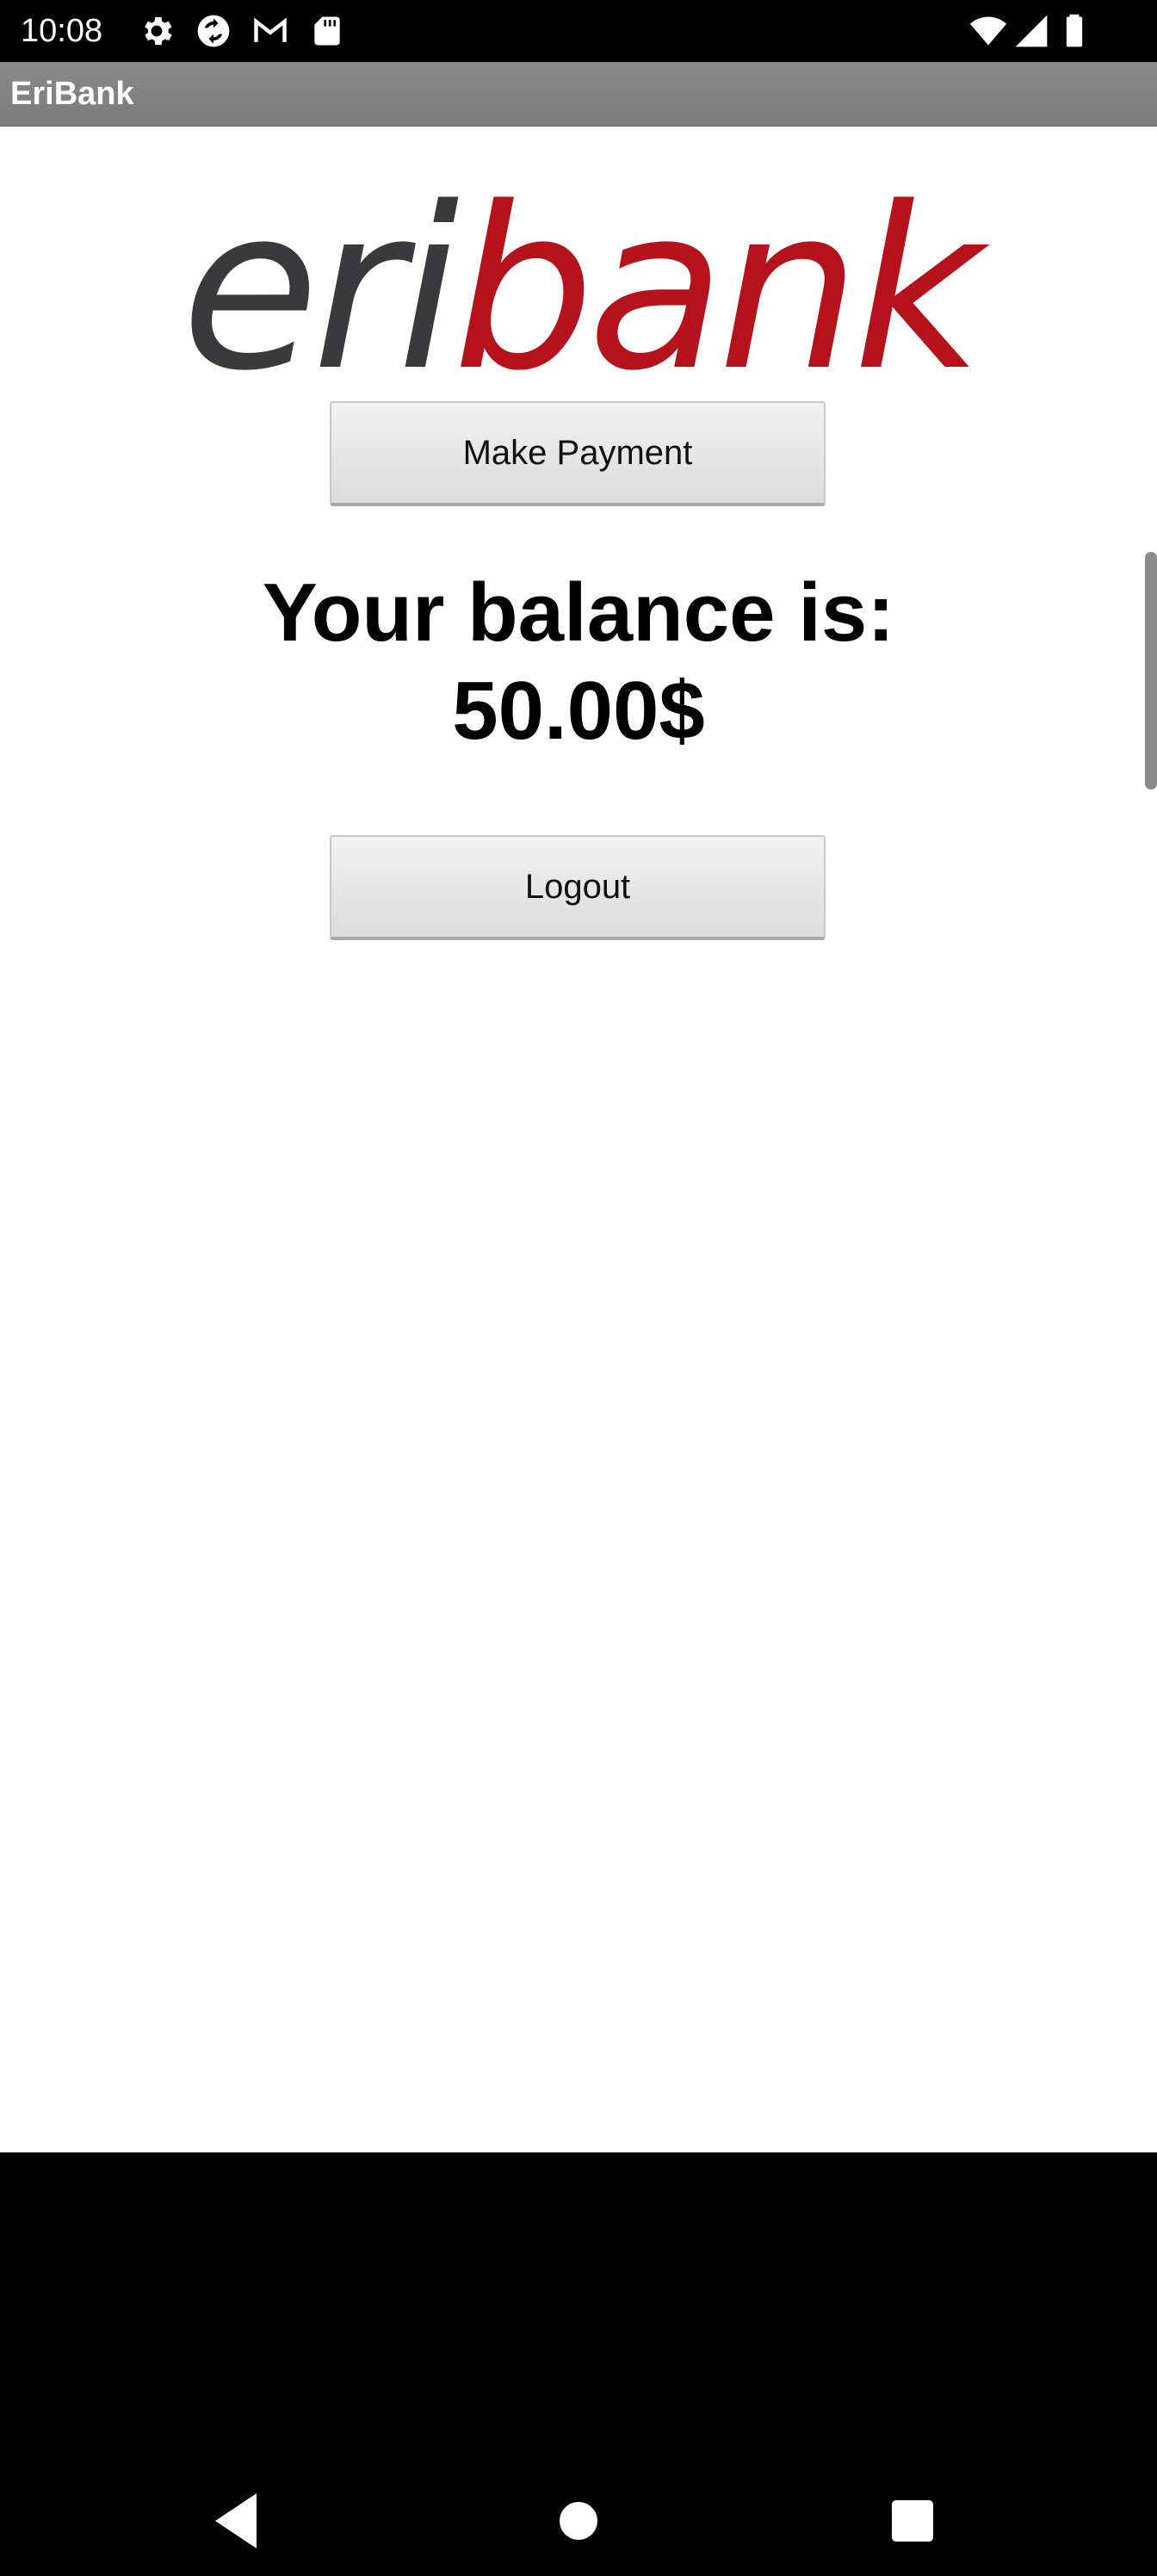  I want to click on settings-icon, so click(157, 31).